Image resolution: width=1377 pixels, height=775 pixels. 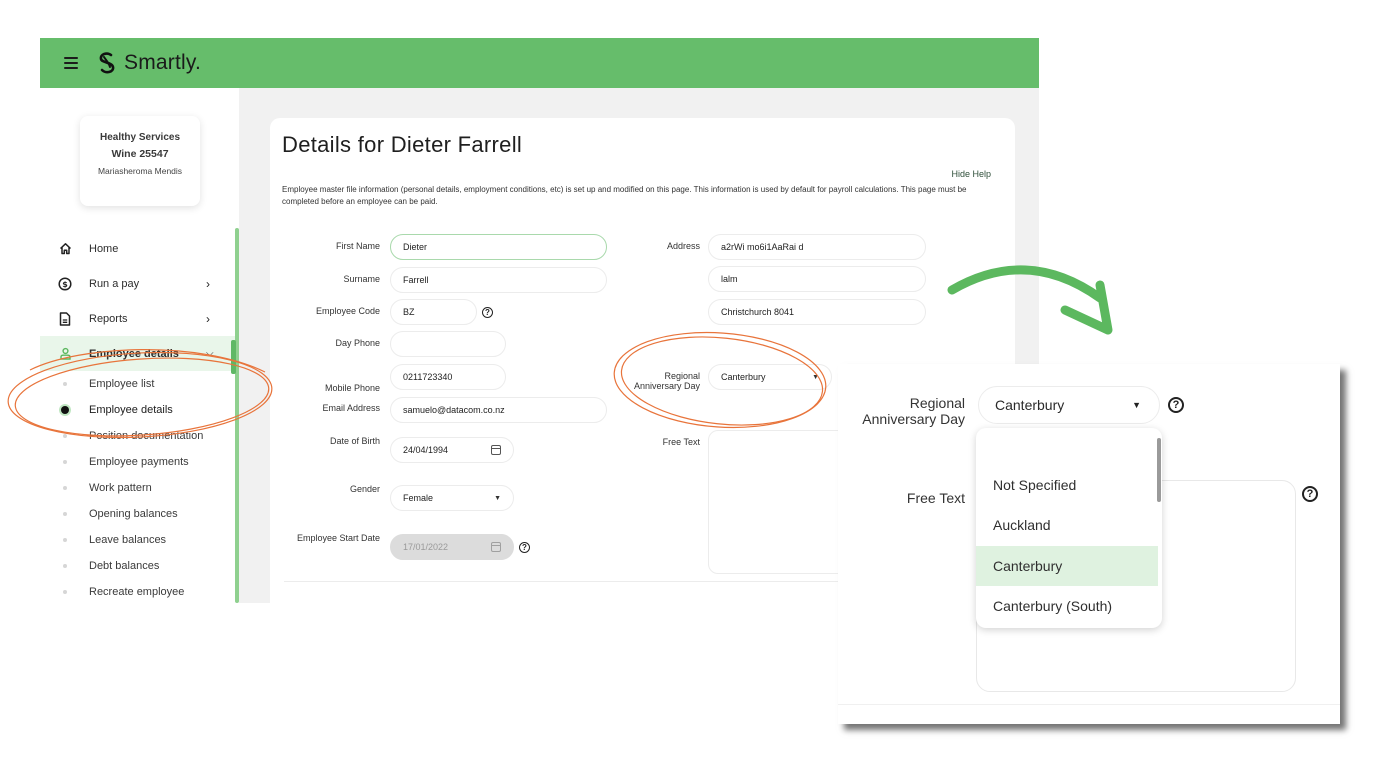 What do you see at coordinates (357, 343) in the screenshot?
I see `day-phone-label: Day Phone` at bounding box center [357, 343].